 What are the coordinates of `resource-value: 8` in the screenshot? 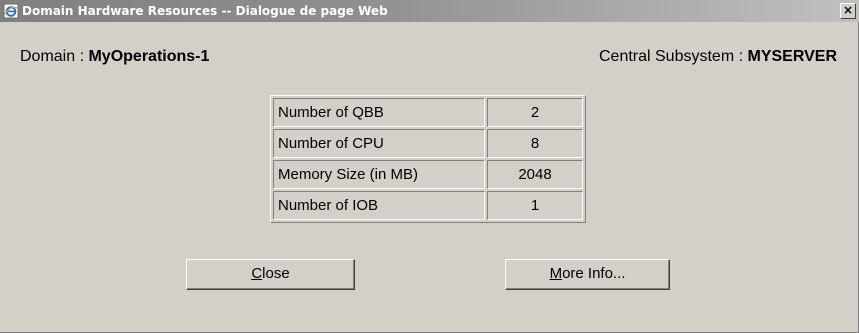 It's located at (535, 143).